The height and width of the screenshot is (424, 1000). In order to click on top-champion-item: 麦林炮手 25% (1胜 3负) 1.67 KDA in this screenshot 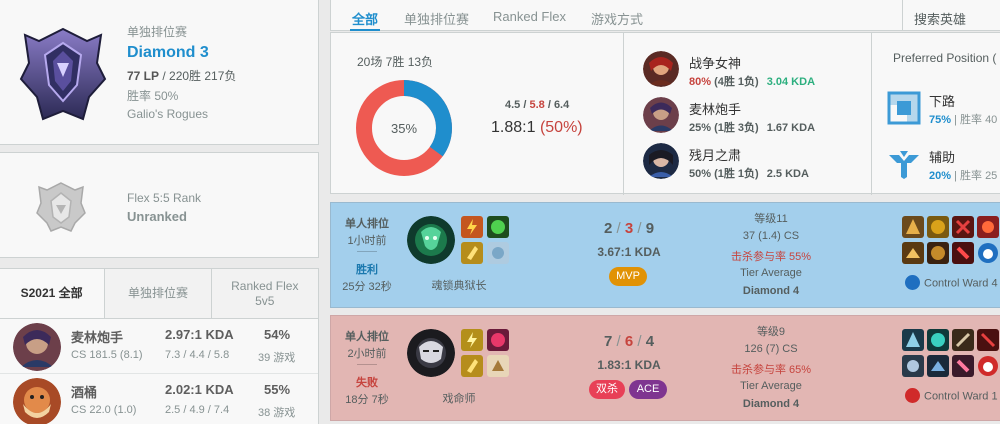, I will do `click(743, 119)`.